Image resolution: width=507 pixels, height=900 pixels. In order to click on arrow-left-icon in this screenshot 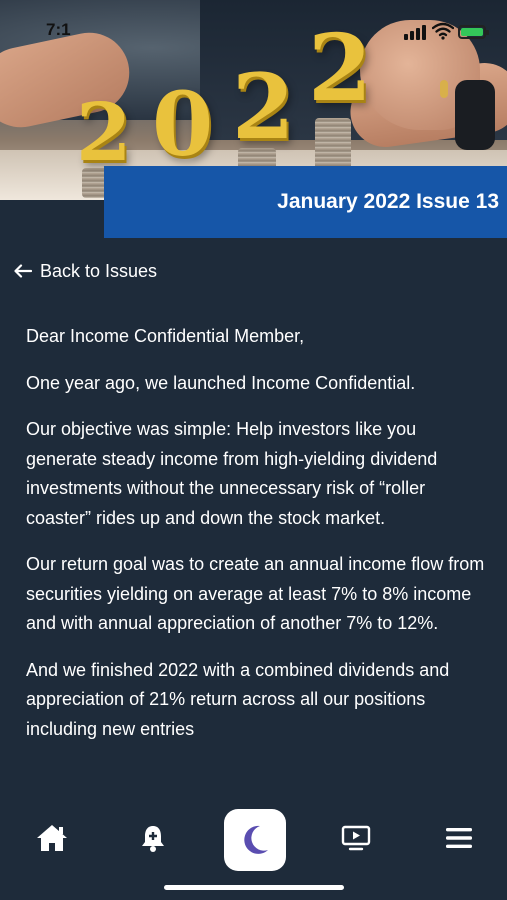, I will do `click(23, 271)`.